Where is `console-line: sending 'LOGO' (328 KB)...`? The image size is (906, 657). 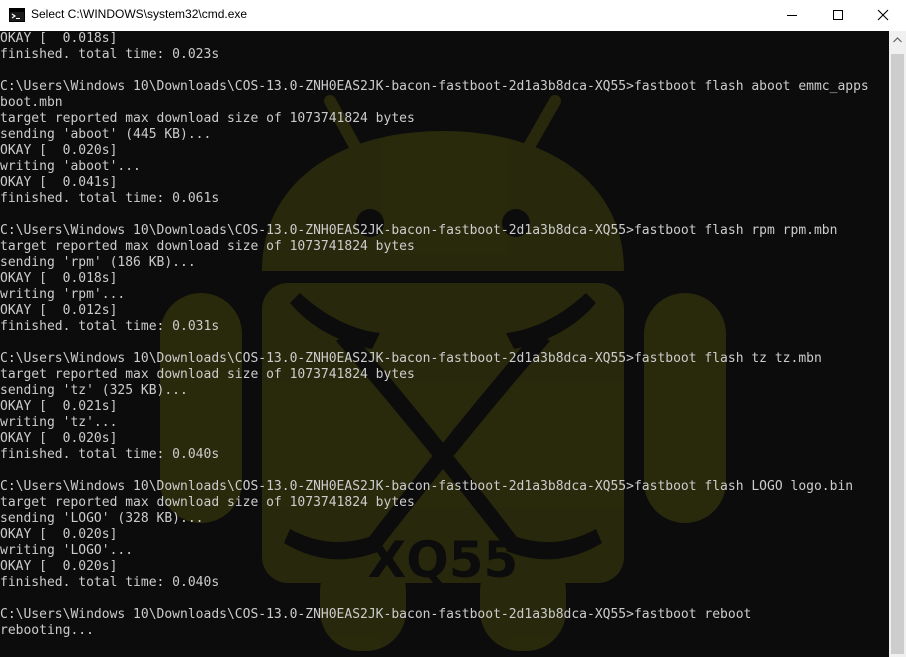 console-line: sending 'LOGO' (328 KB)... is located at coordinates (102, 518).